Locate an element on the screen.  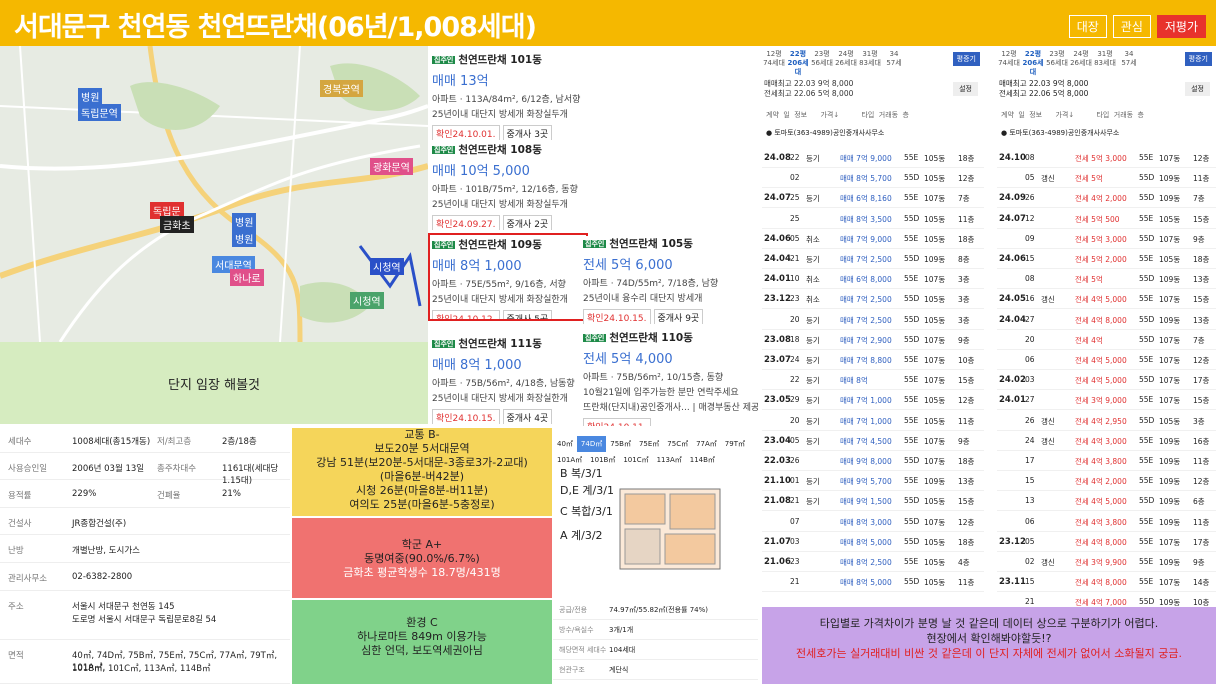
agents-button: 중개사 3곳 is located at coordinates (527, 132).